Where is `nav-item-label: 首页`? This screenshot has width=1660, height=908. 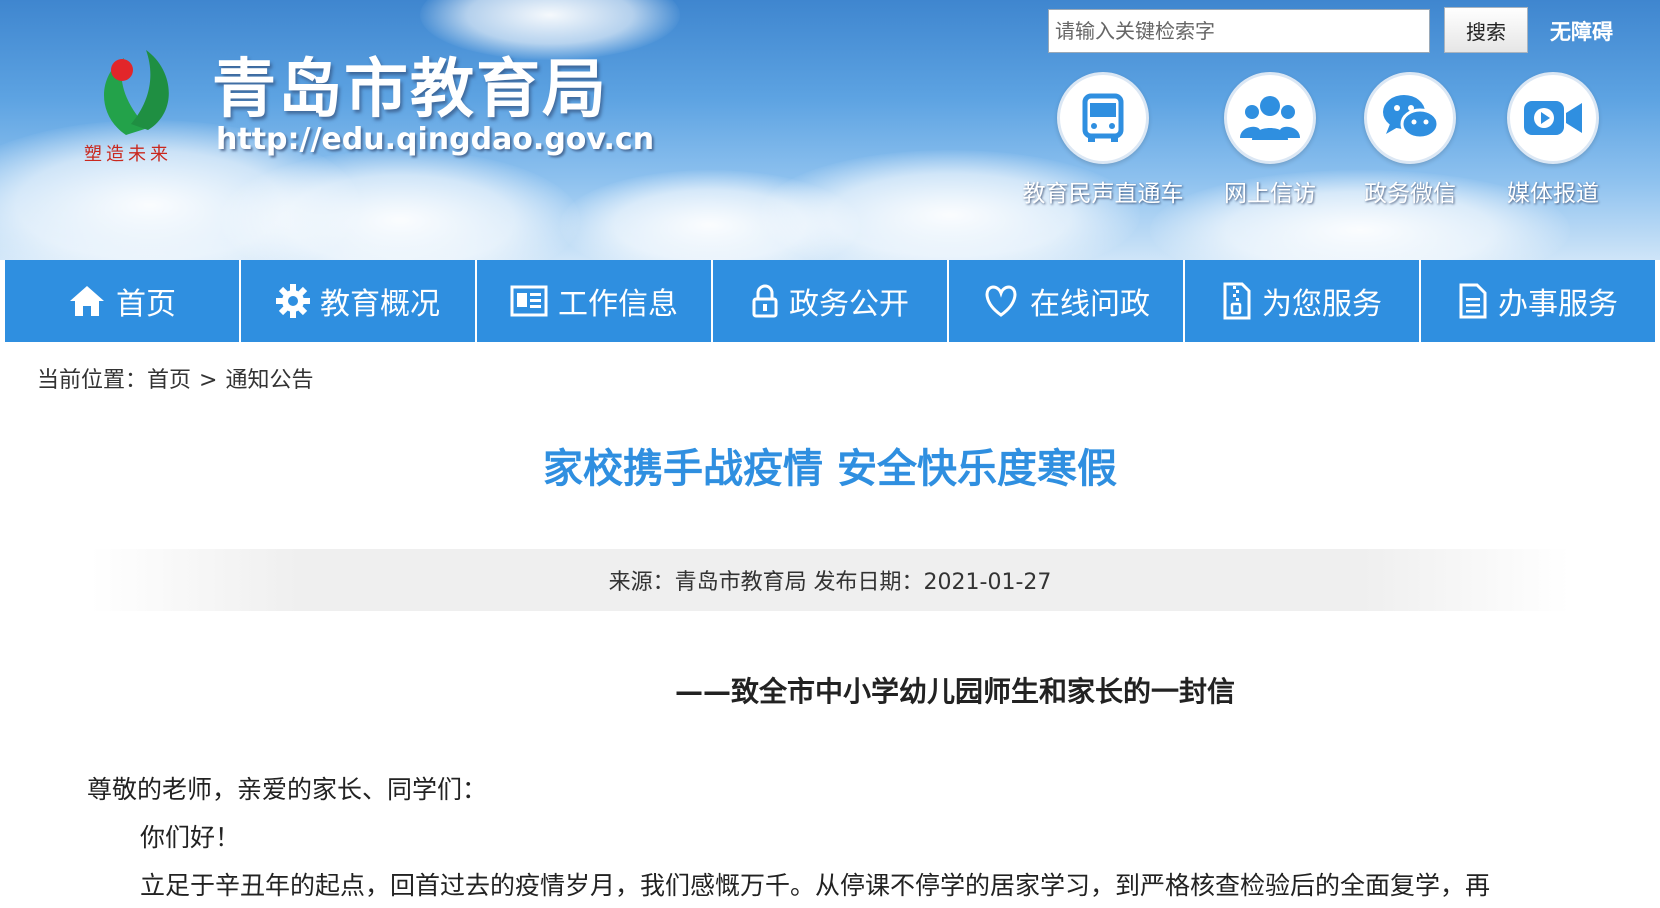
nav-item-label: 首页 is located at coordinates (146, 304).